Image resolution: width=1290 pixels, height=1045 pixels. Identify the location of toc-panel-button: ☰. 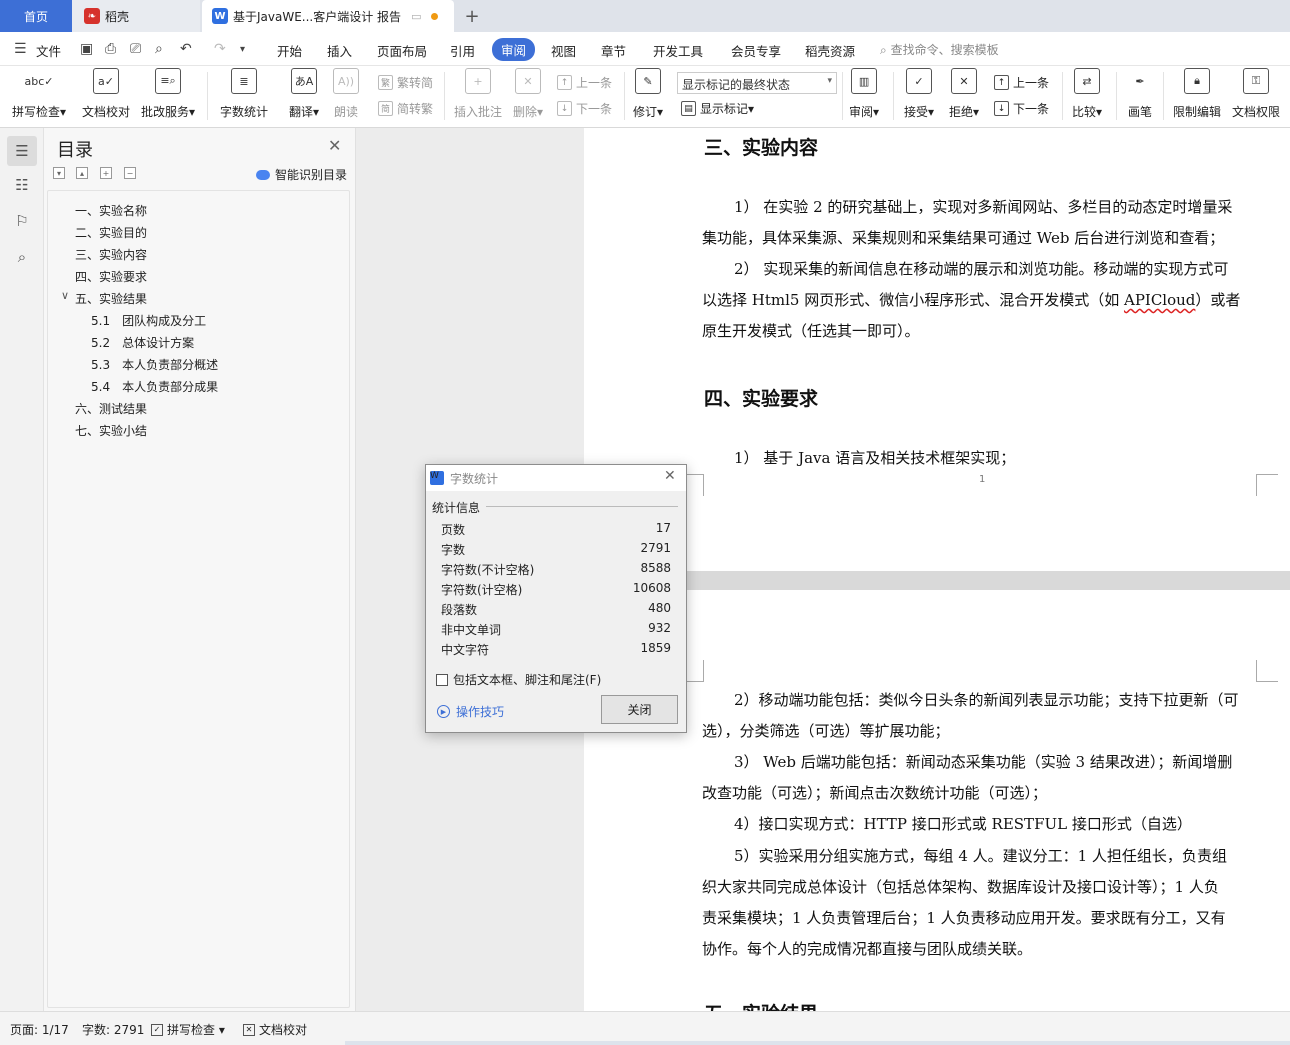
(22, 151).